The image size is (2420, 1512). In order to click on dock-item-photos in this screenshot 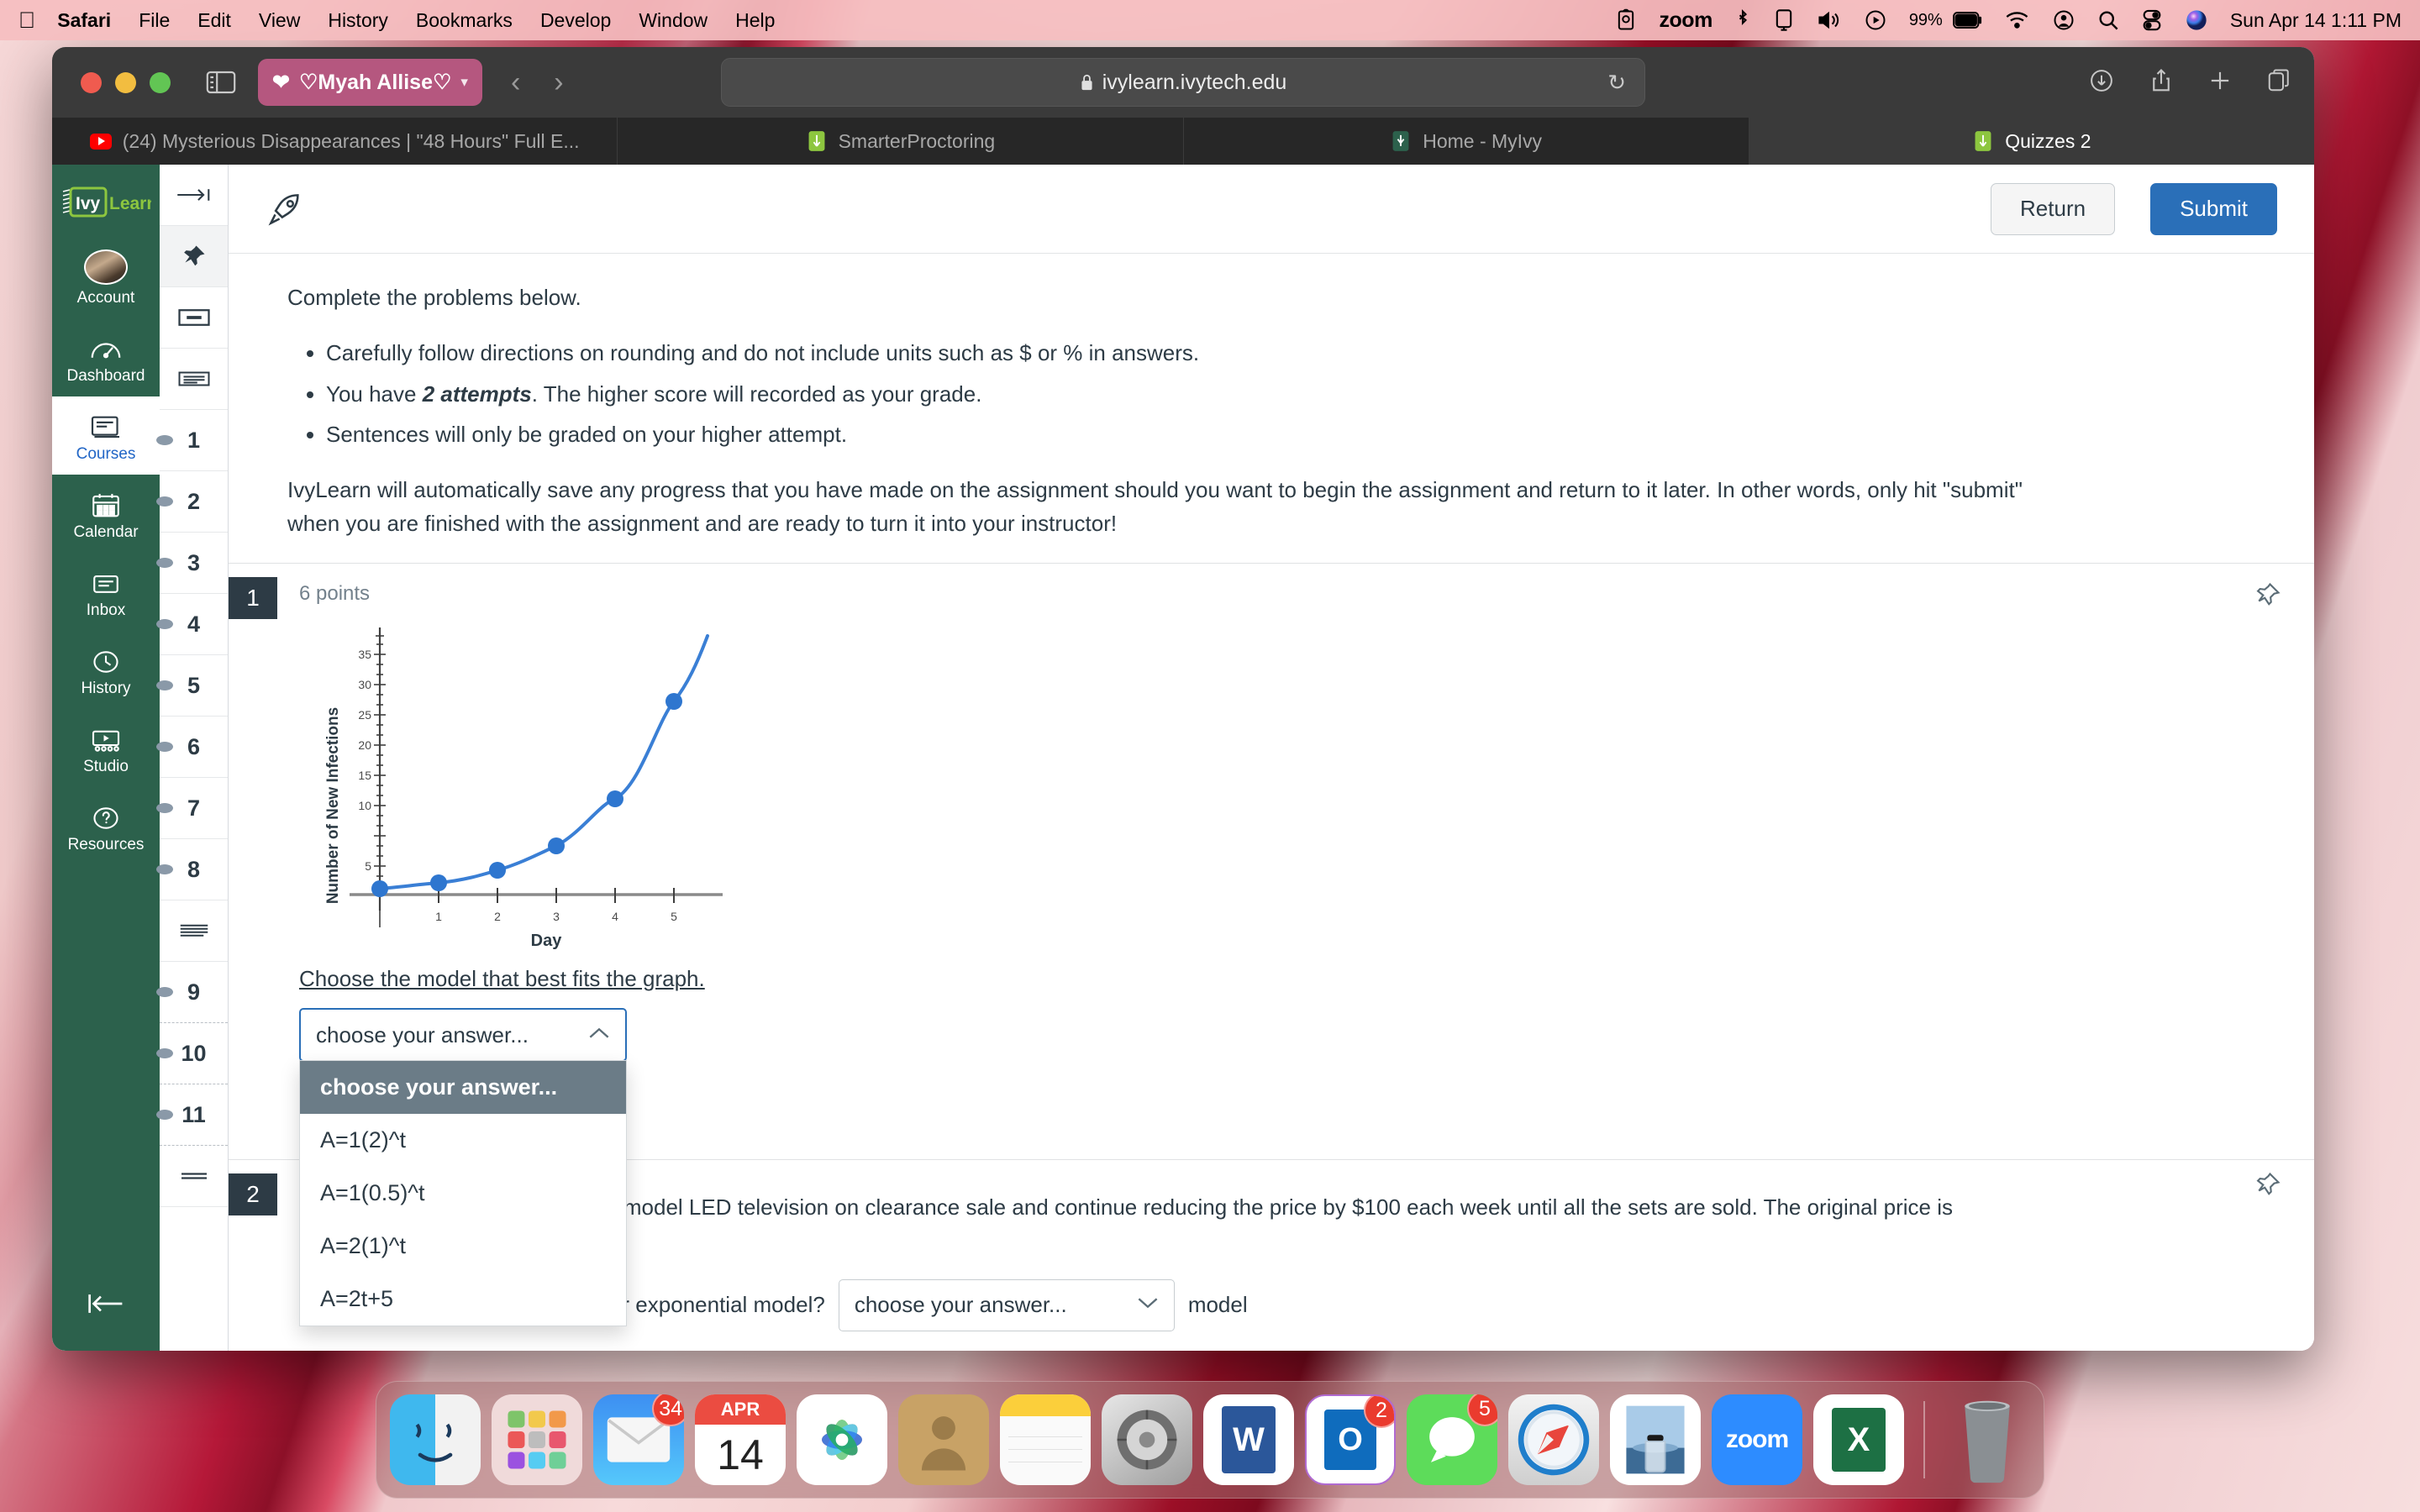, I will do `click(842, 1439)`.